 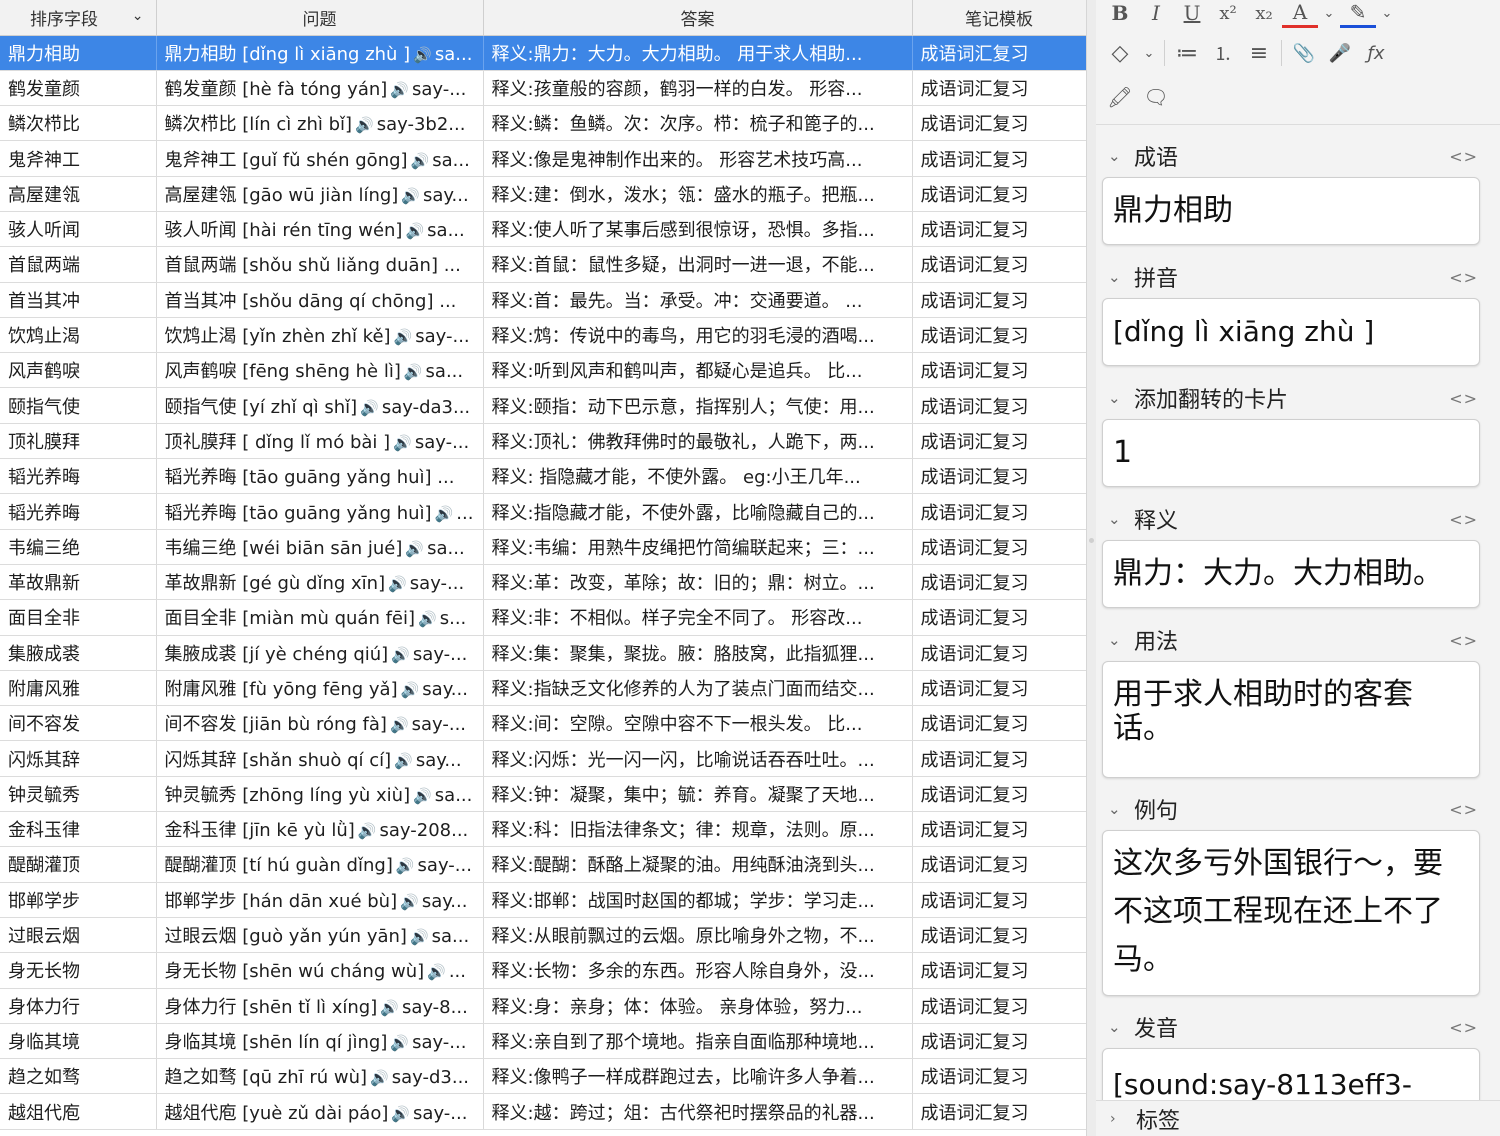 I want to click on attach-media-button: 📎, so click(x=1304, y=53).